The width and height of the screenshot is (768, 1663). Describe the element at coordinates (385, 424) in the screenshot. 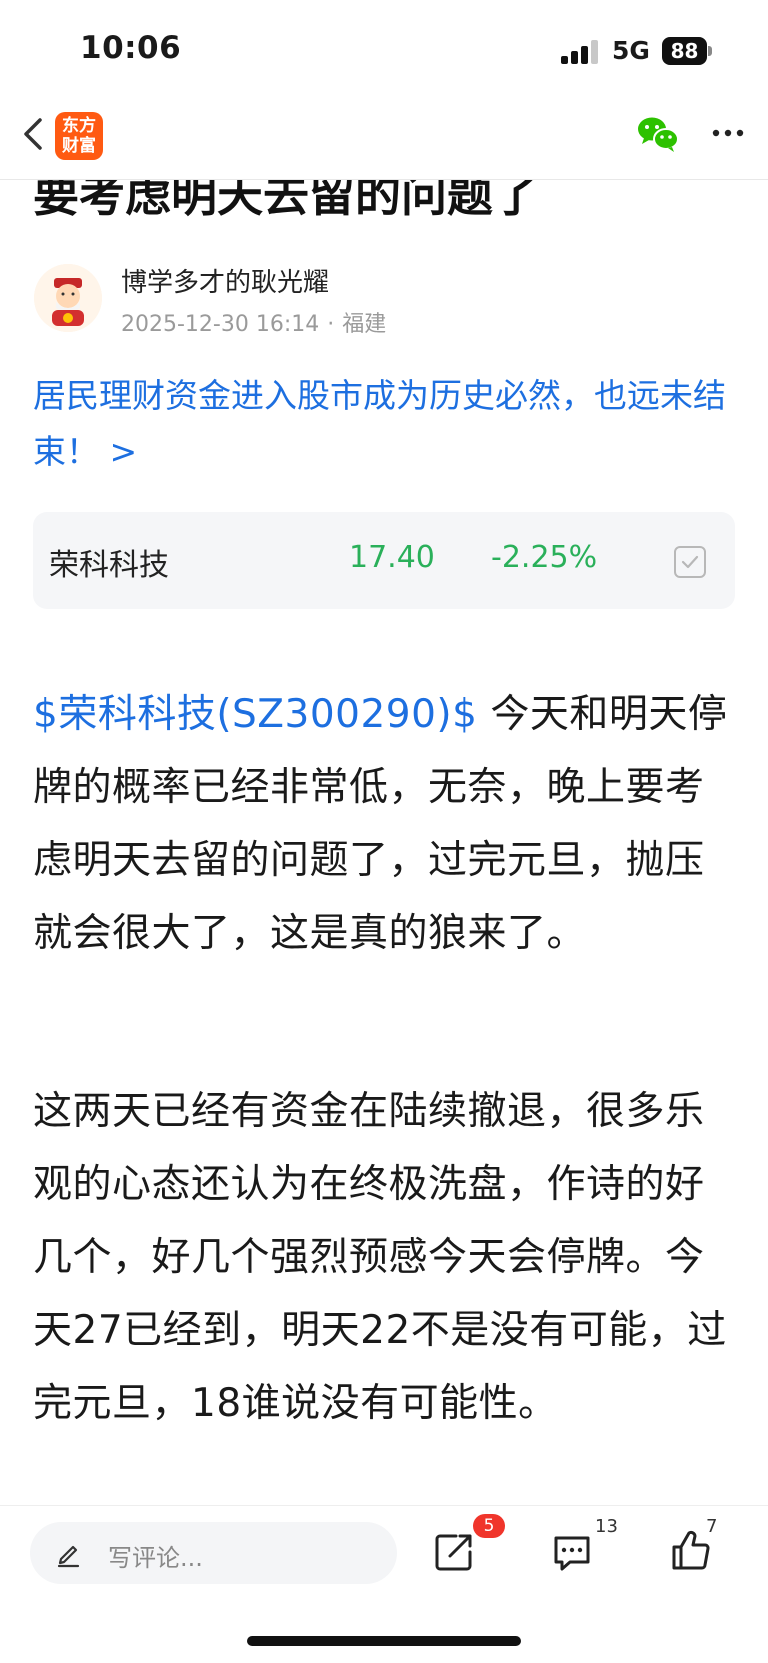

I see `topic-link: 居民理财资金进入股市成为历史必然，也远未结束！ >` at that location.